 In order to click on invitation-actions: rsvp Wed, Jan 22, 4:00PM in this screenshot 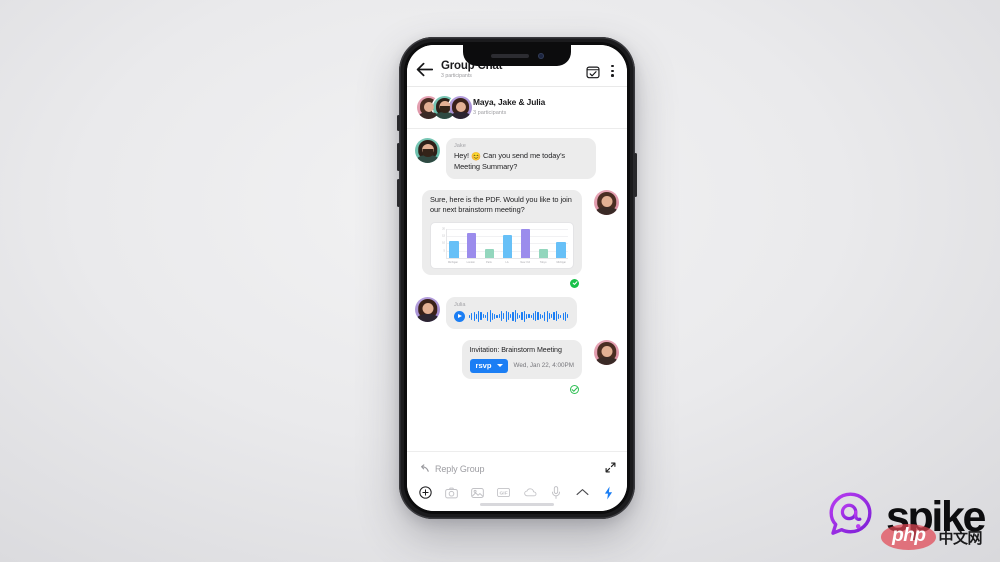, I will do `click(521, 365)`.